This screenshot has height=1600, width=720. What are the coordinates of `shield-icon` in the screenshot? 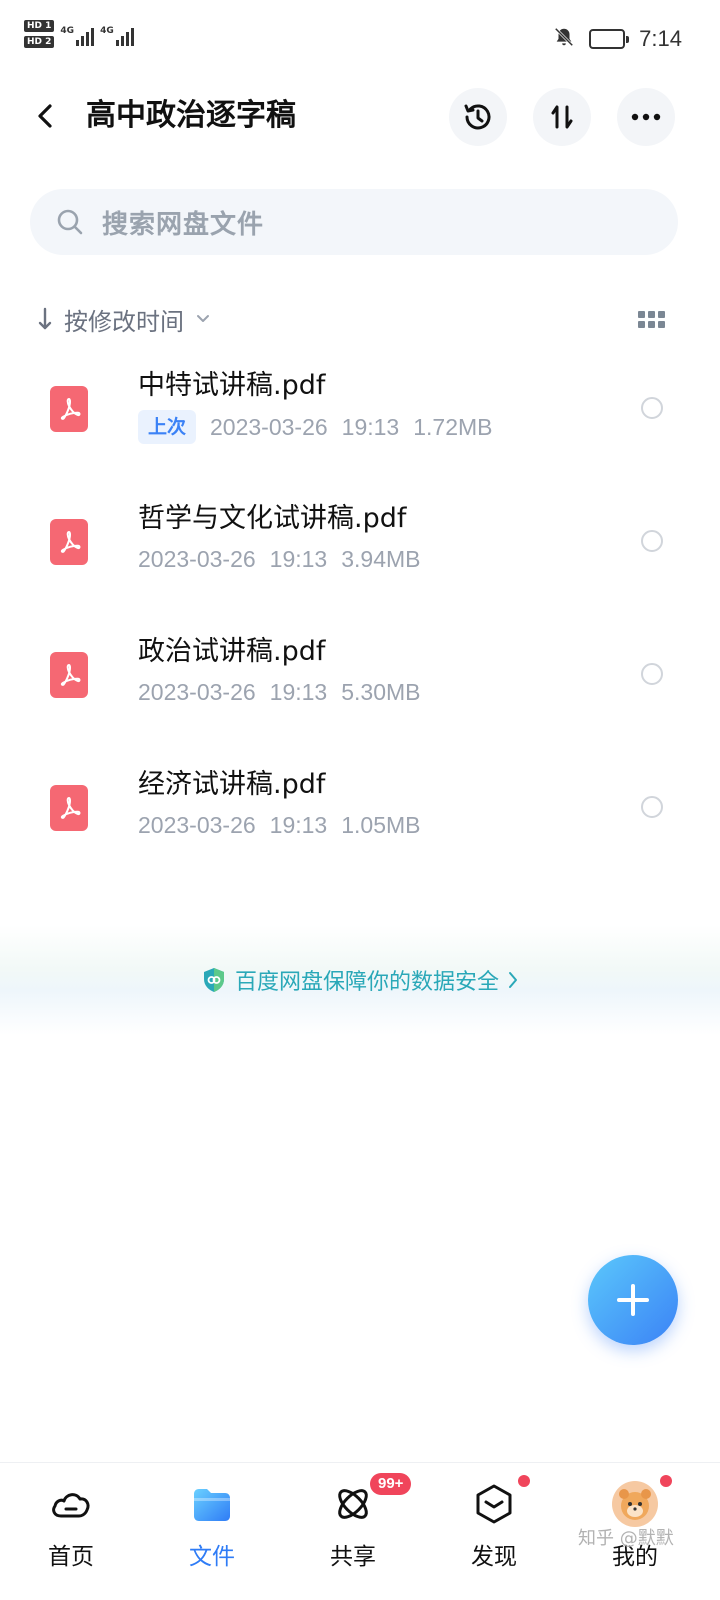 It's located at (213, 980).